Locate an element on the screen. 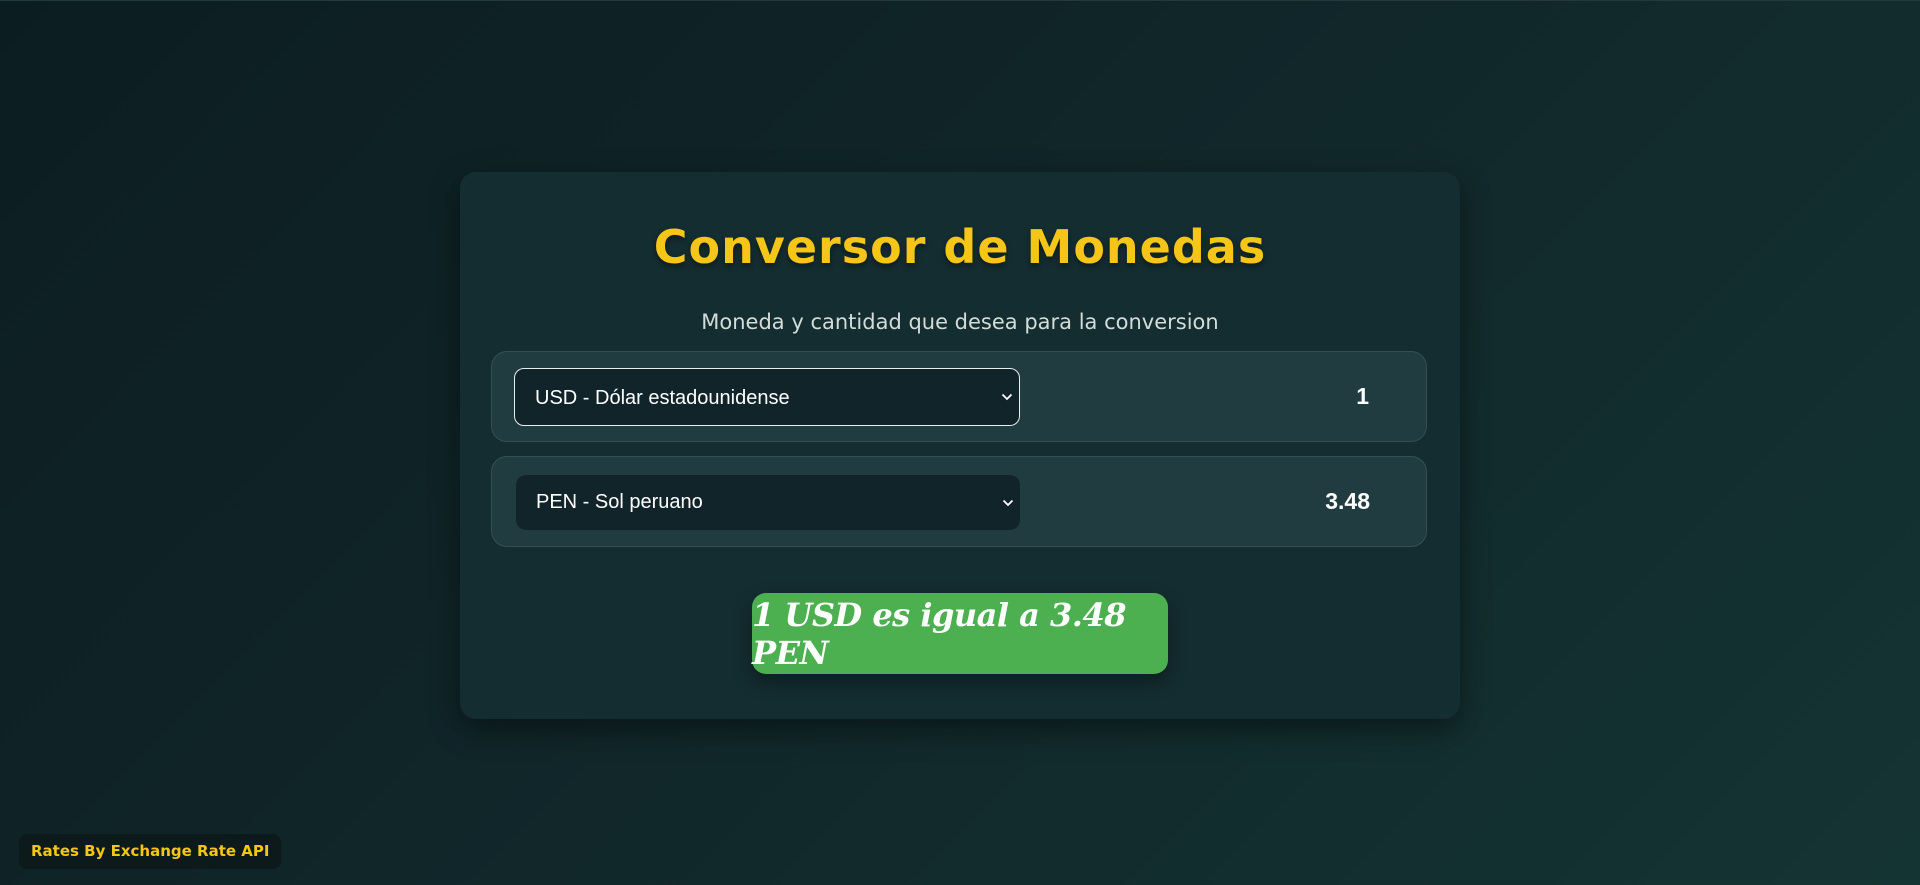  to-currency-row: PEN - Sol peruano 3.48 is located at coordinates (959, 501).